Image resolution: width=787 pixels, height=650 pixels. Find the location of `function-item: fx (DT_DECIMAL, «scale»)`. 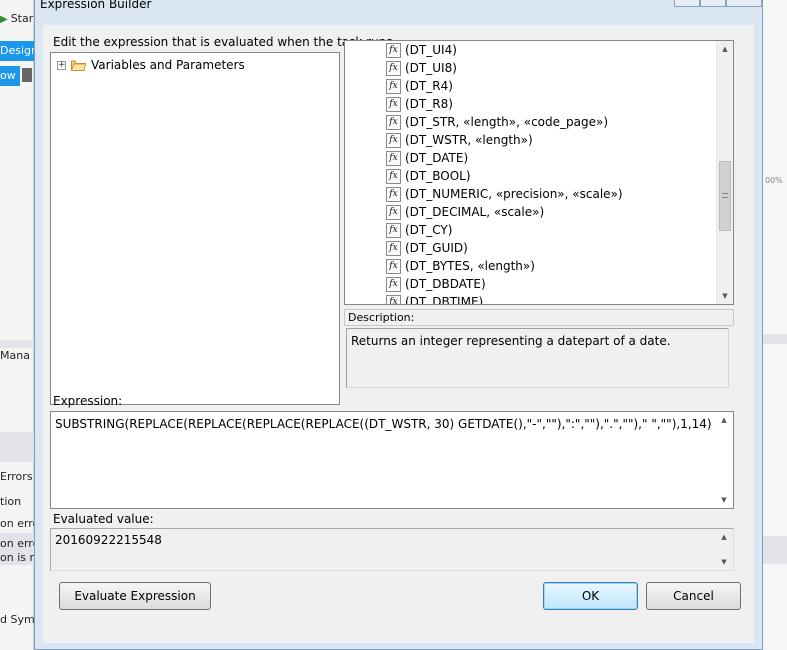

function-item: fx (DT_DECIMAL, «scale») is located at coordinates (504, 212).